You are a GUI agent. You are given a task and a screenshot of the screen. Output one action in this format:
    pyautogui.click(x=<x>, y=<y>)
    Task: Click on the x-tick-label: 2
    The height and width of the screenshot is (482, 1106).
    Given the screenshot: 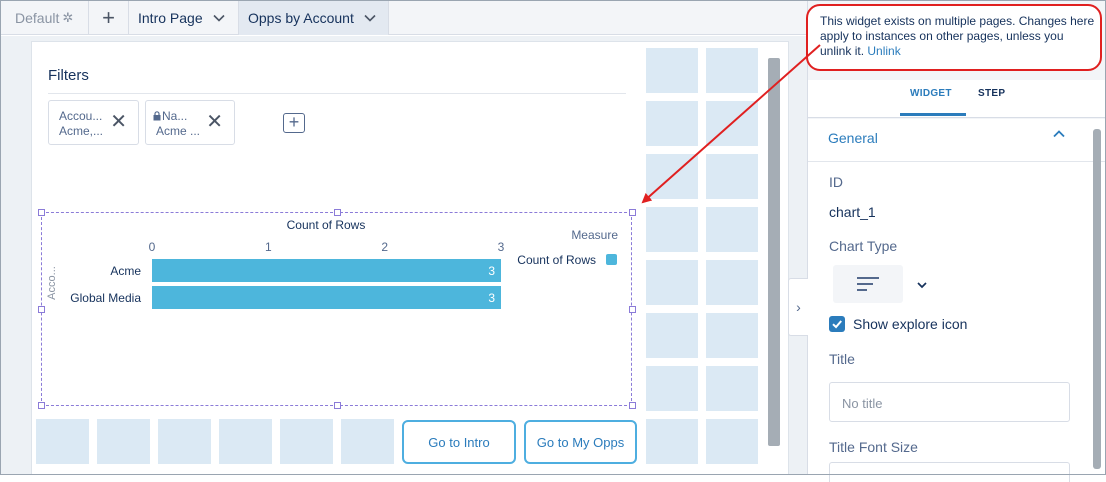 What is the action you would take?
    pyautogui.click(x=384, y=247)
    